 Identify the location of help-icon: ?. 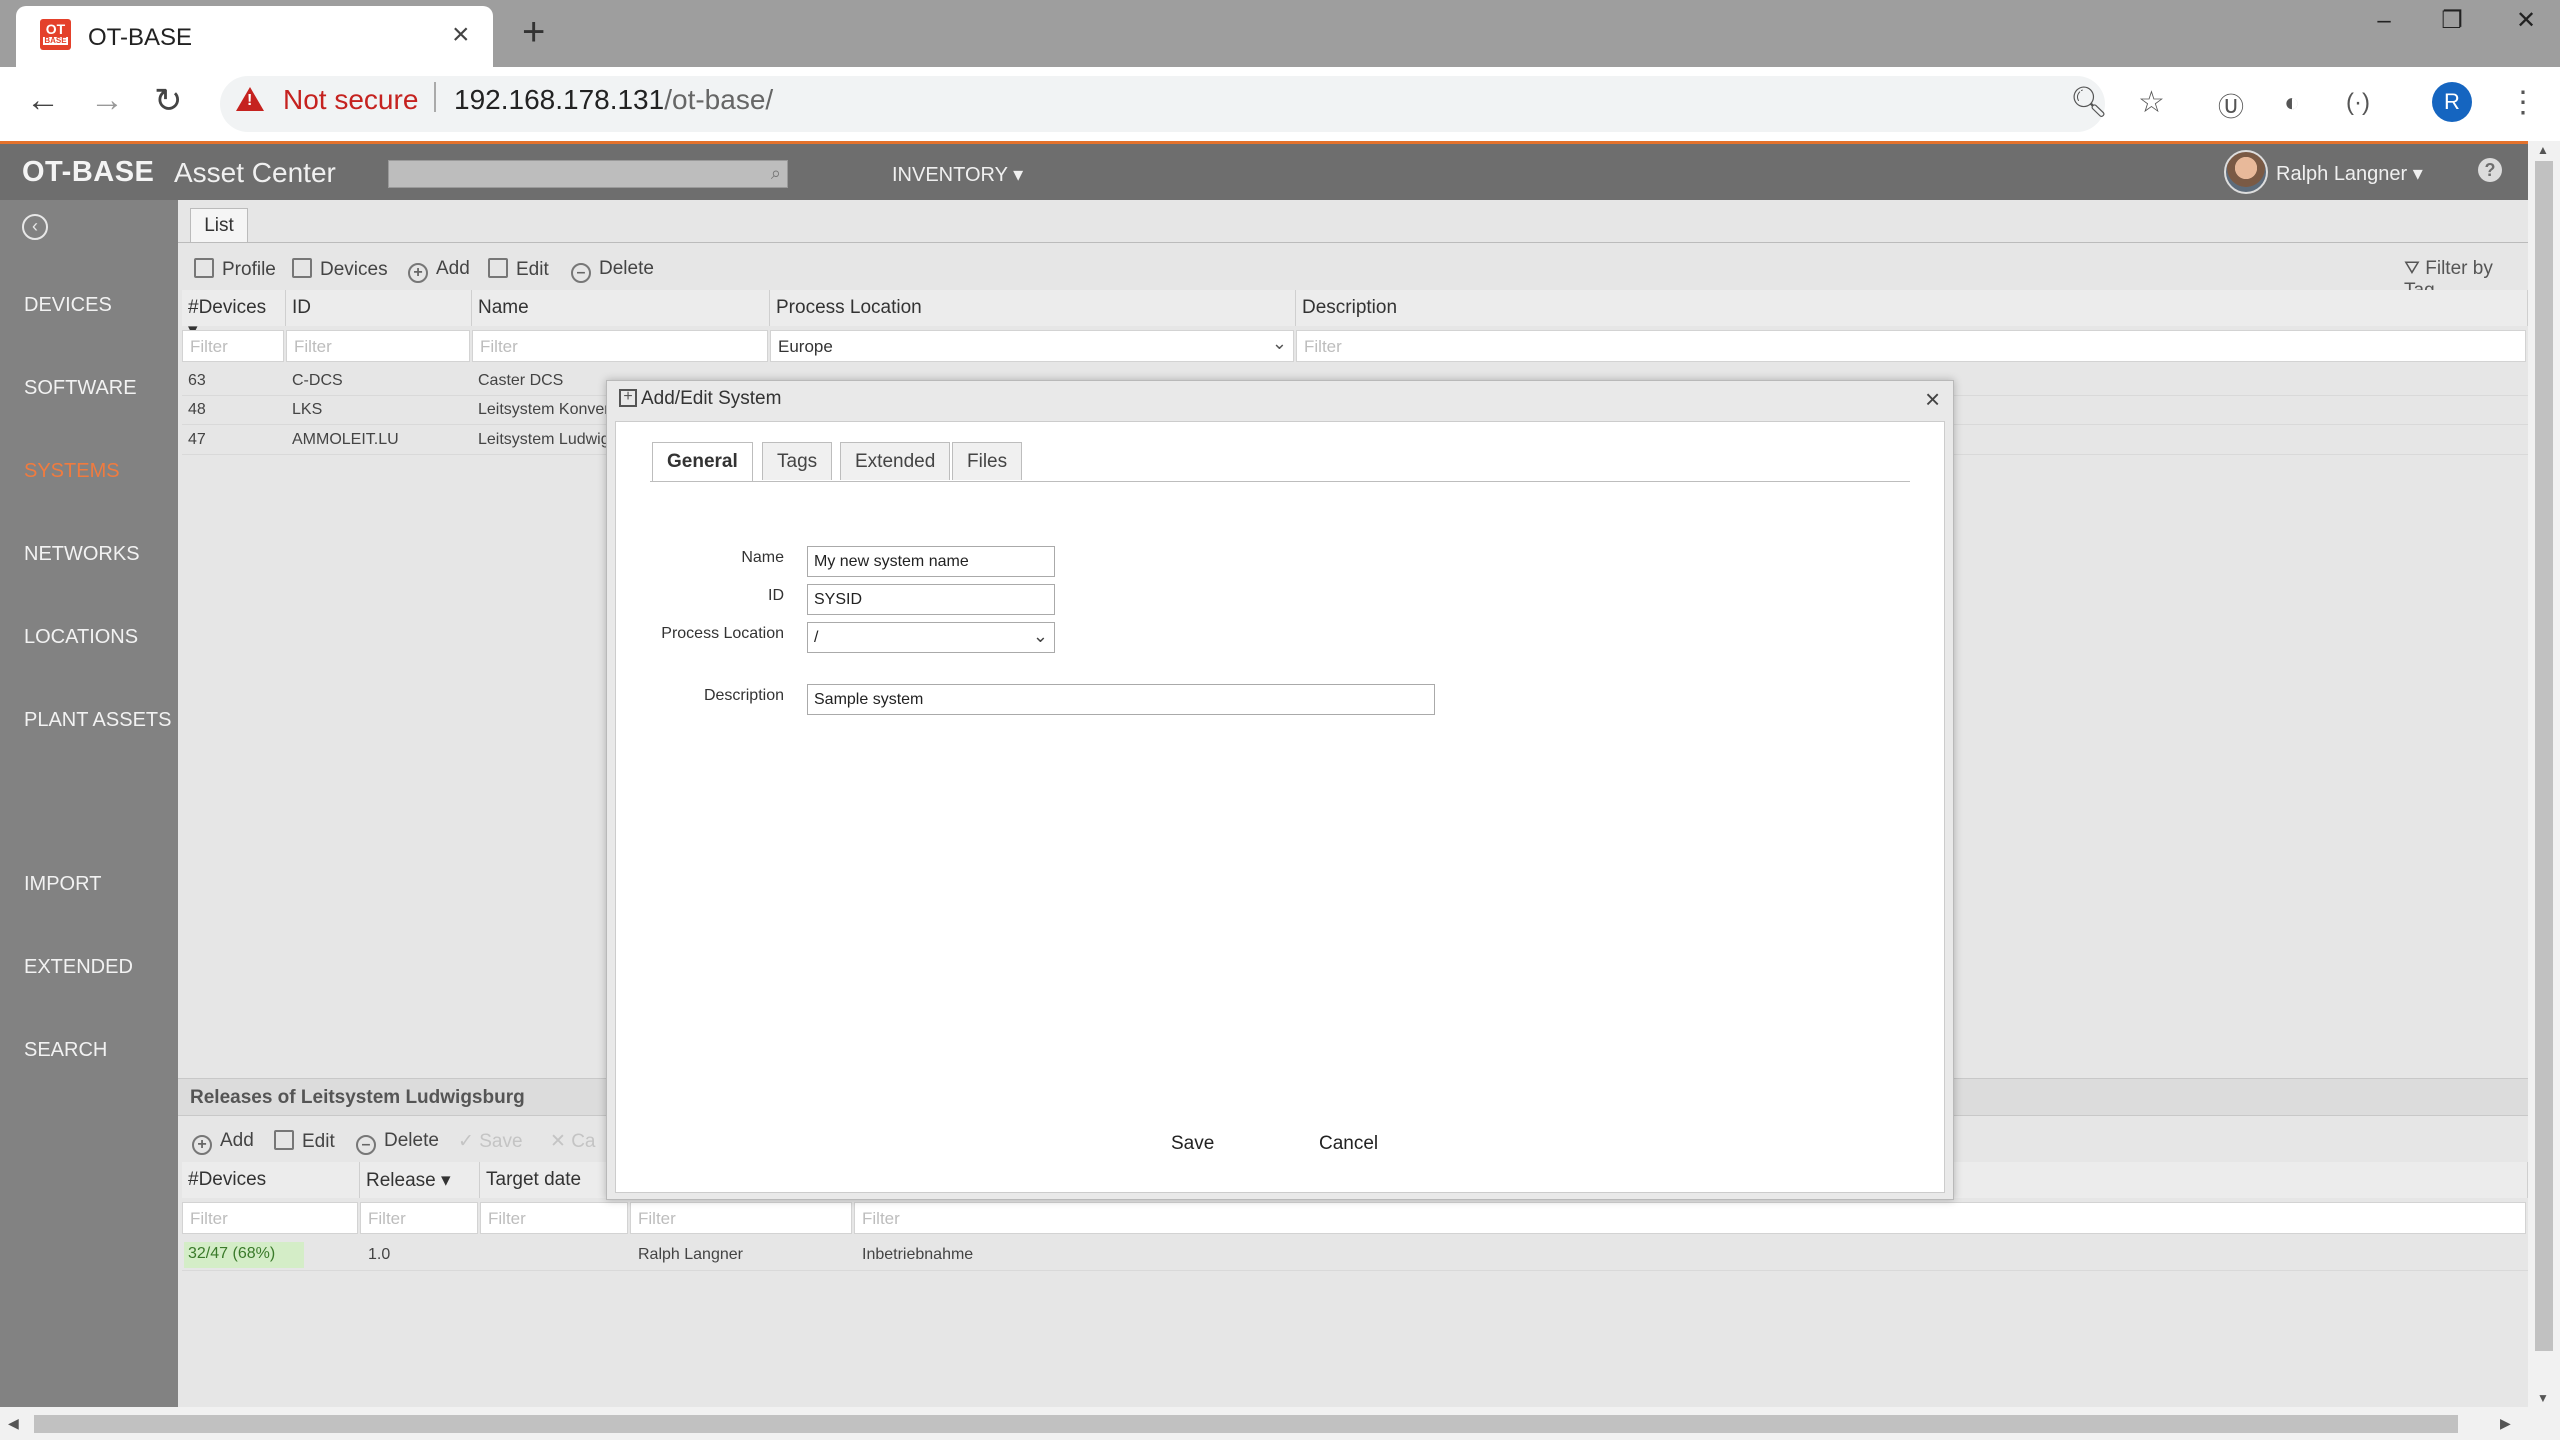
(2490, 170).